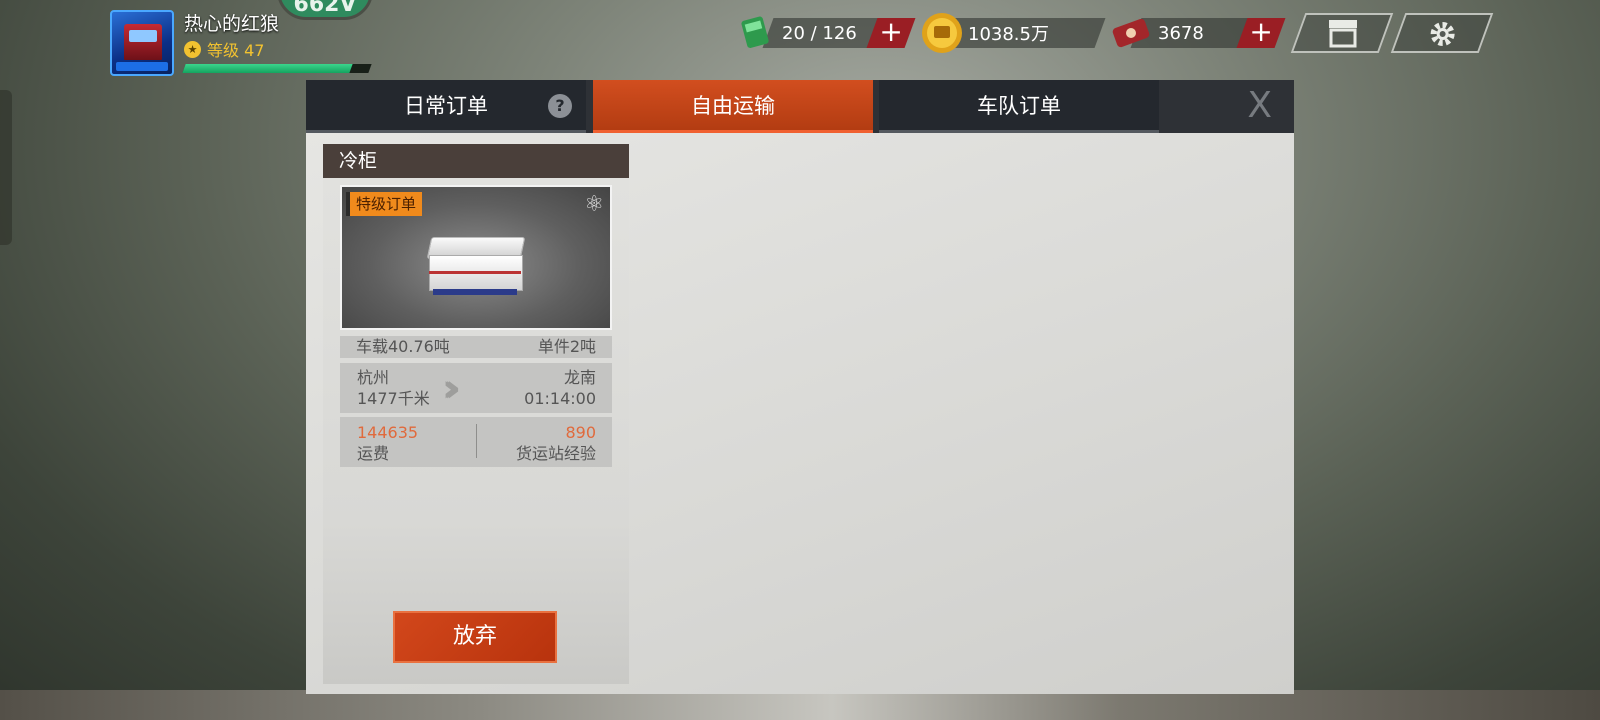 The height and width of the screenshot is (720, 1600). What do you see at coordinates (373, 453) in the screenshot?
I see `freight-label: 运费` at bounding box center [373, 453].